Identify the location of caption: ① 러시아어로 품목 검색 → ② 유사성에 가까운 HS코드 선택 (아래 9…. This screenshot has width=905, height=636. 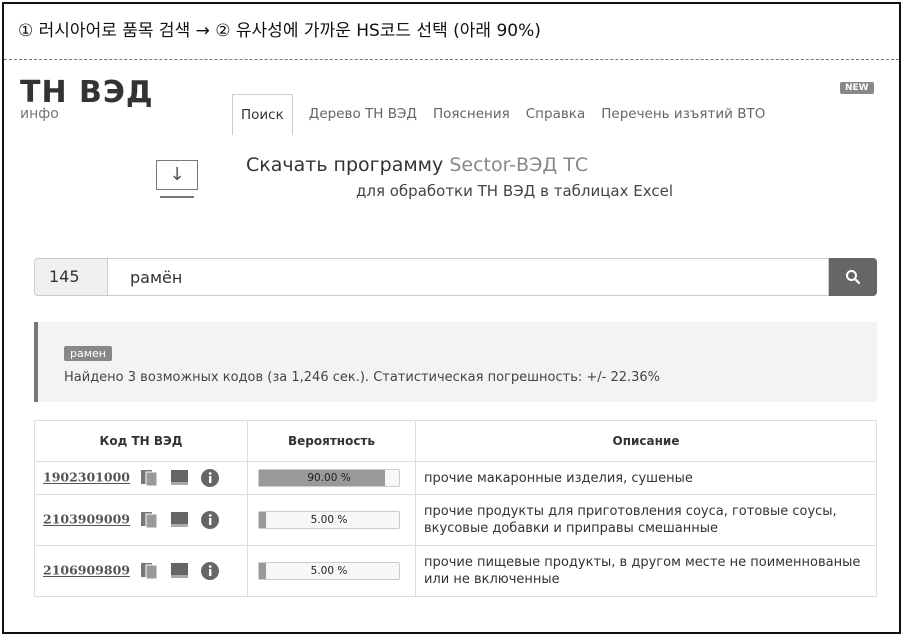
(451, 32).